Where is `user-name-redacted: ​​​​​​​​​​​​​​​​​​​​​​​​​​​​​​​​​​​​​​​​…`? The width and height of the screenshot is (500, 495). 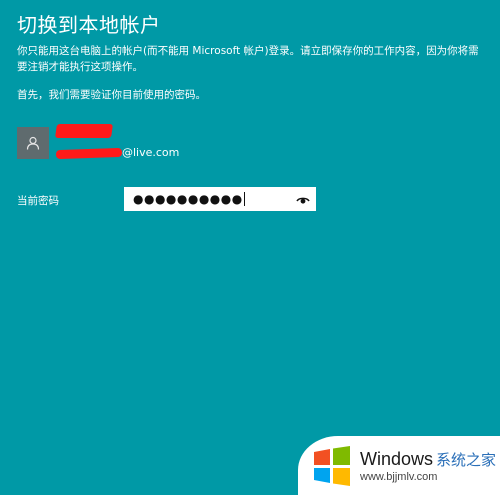 user-name-redacted: ​​​​​​​​​​​​​​​​​​​​​​​​​​​​​​​​​​​​​​​​… is located at coordinates (84, 130).